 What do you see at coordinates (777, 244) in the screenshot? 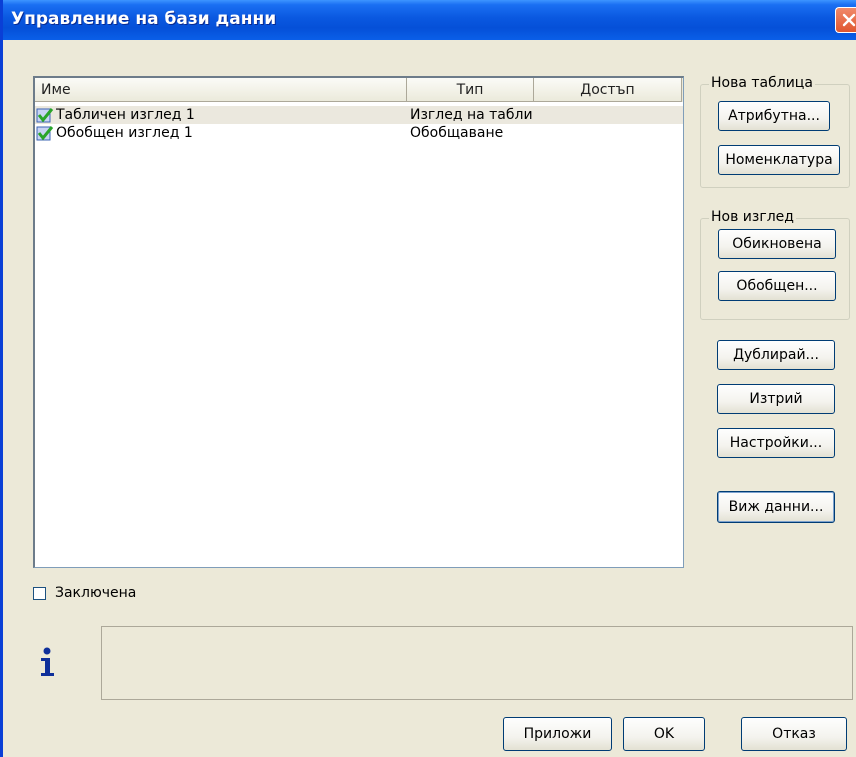
I see `ordinary-view-button: Обикновена` at bounding box center [777, 244].